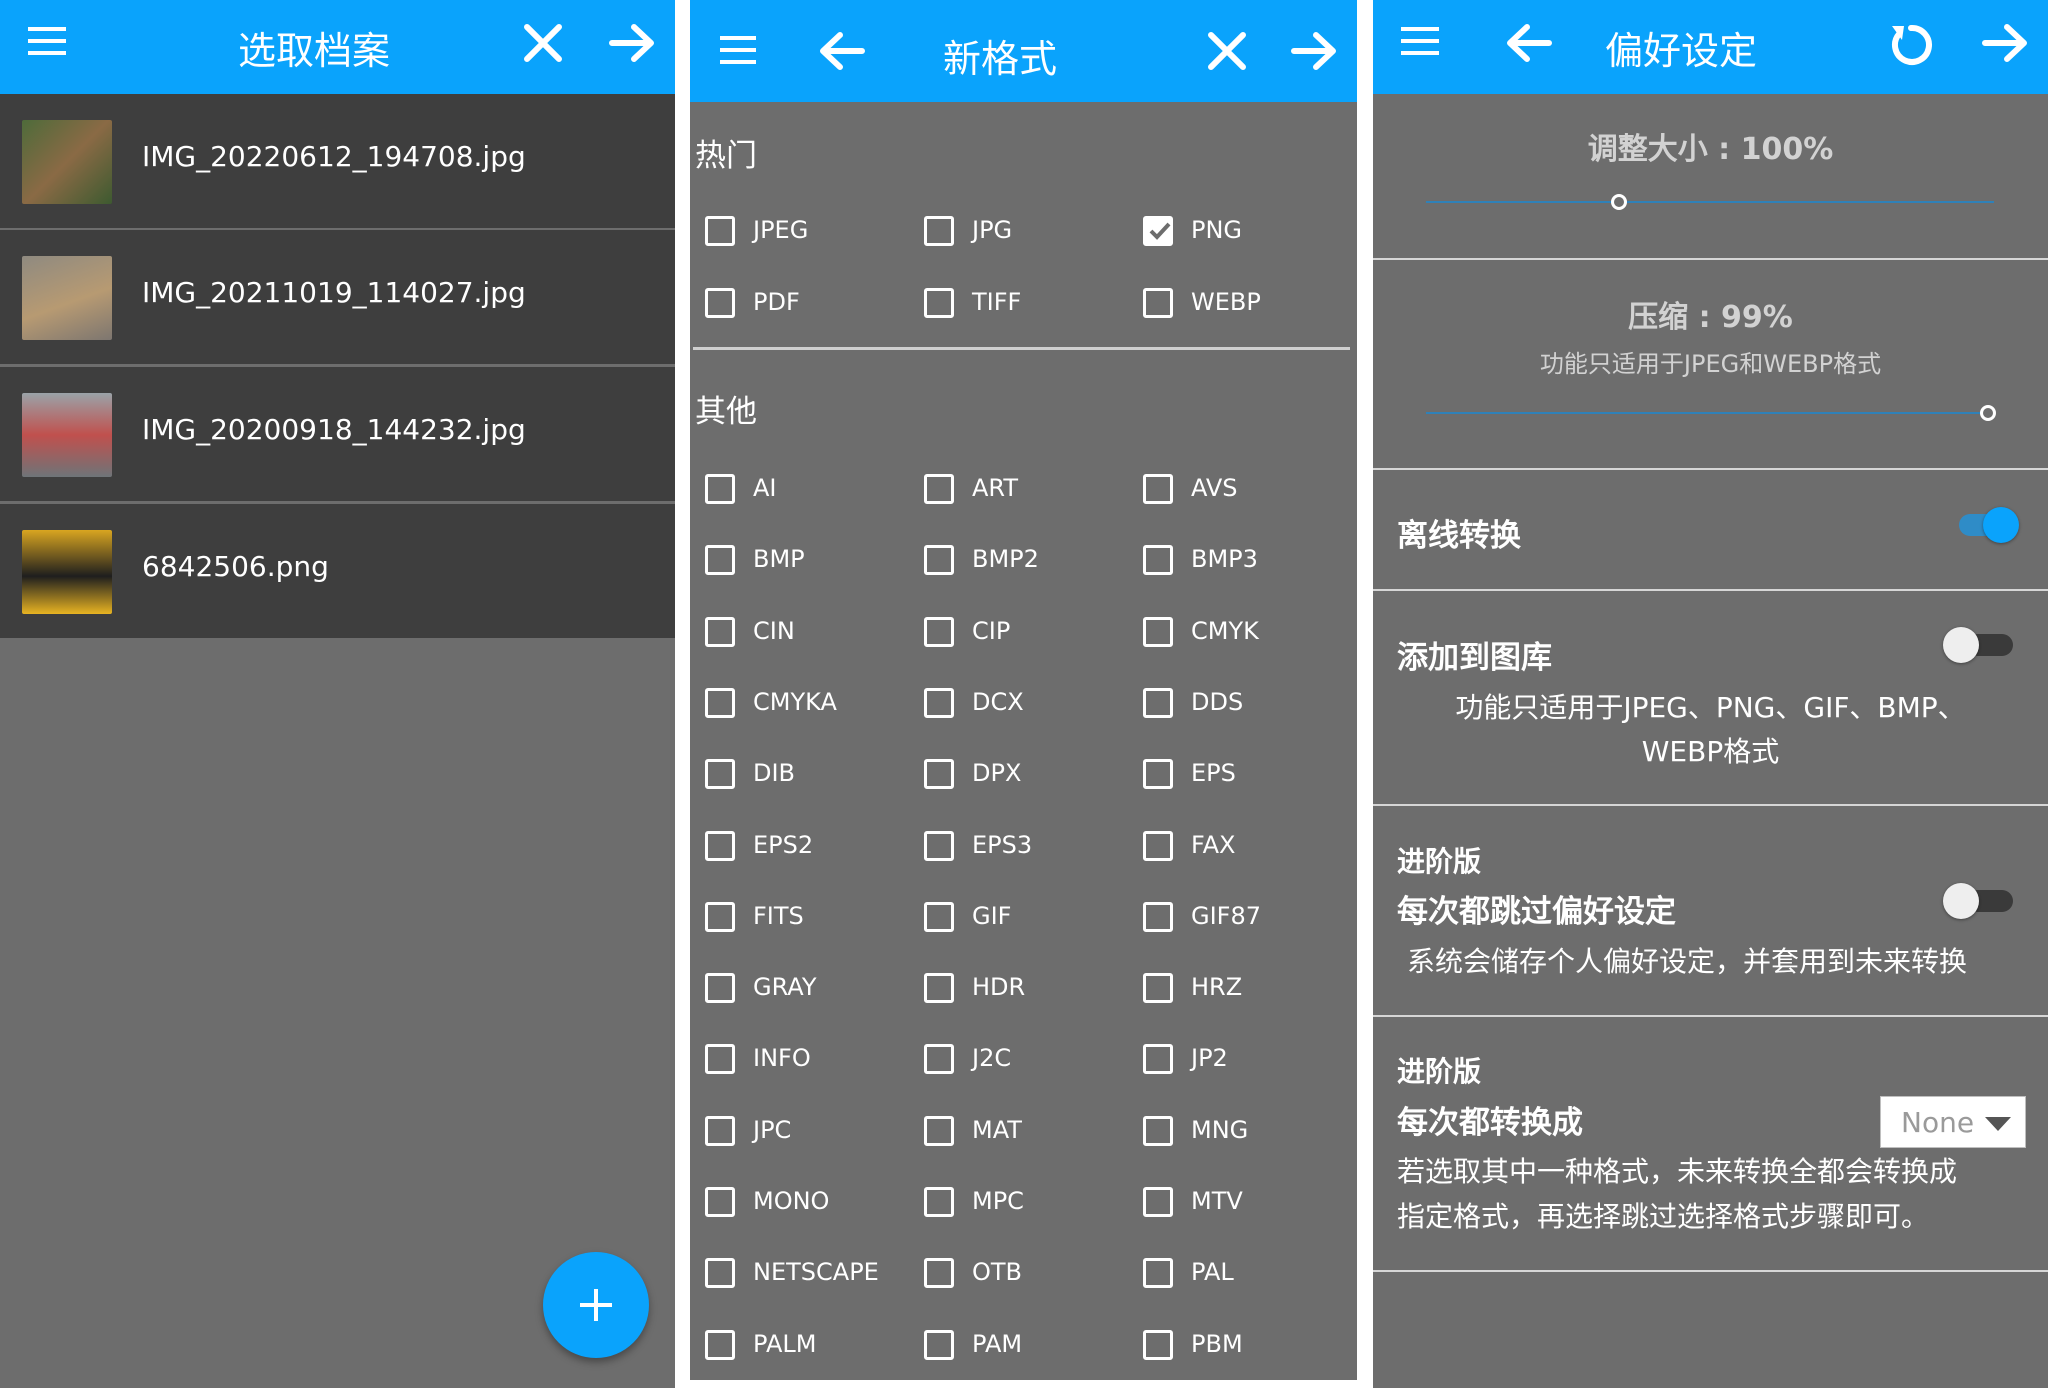 The height and width of the screenshot is (1388, 2048). What do you see at coordinates (1710, 707) in the screenshot?
I see `gallery-note-line1: 功能只适用于JPEG、PNG、GIF、BMP、` at bounding box center [1710, 707].